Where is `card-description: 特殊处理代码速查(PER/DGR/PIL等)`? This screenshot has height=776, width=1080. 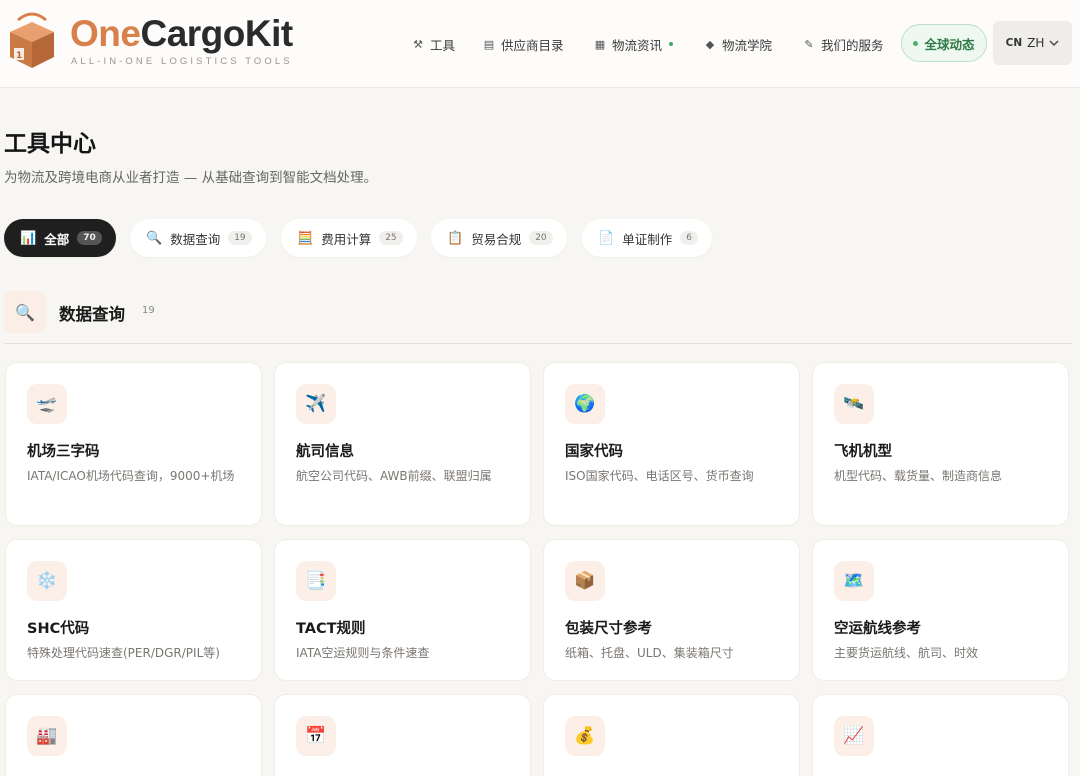 card-description: 特殊处理代码速查(PER/DGR/PIL等) is located at coordinates (123, 653).